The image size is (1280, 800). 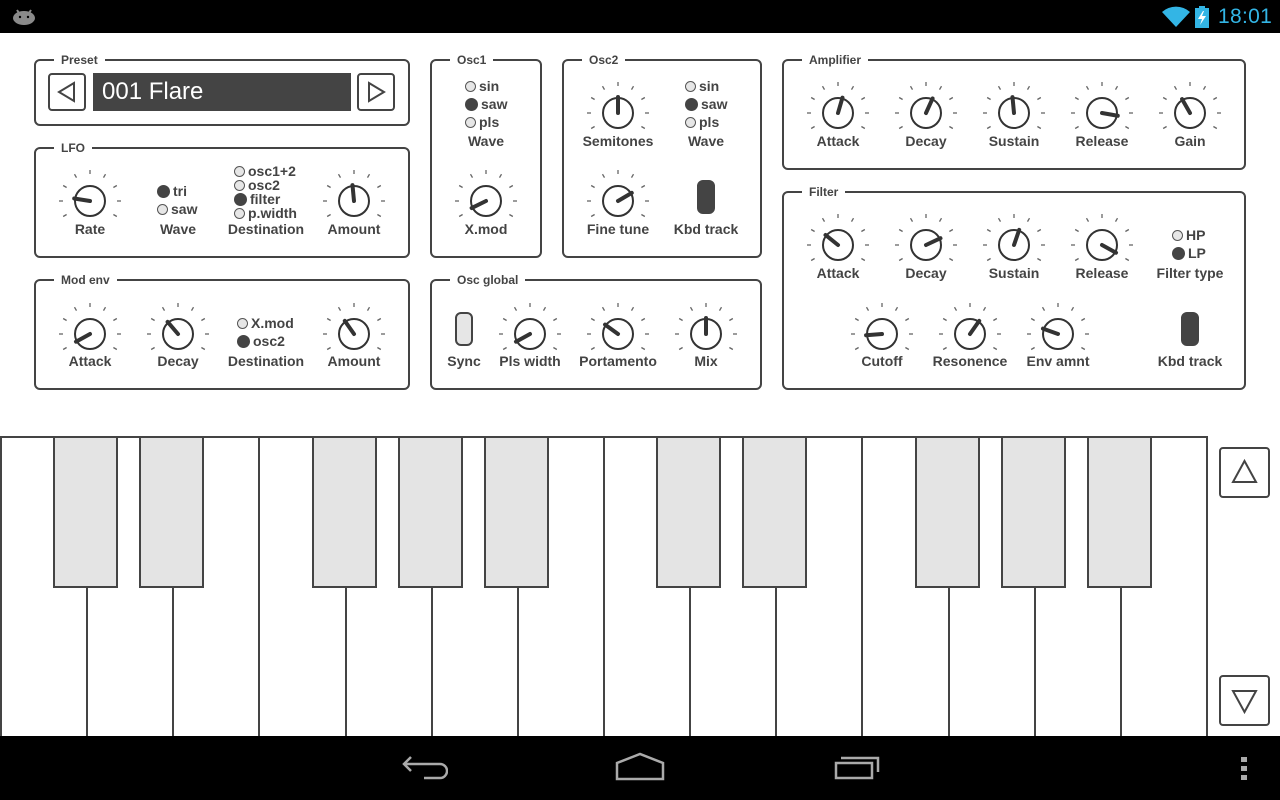 I want to click on lfo-wave-tri-radio: tri, so click(x=177, y=191).